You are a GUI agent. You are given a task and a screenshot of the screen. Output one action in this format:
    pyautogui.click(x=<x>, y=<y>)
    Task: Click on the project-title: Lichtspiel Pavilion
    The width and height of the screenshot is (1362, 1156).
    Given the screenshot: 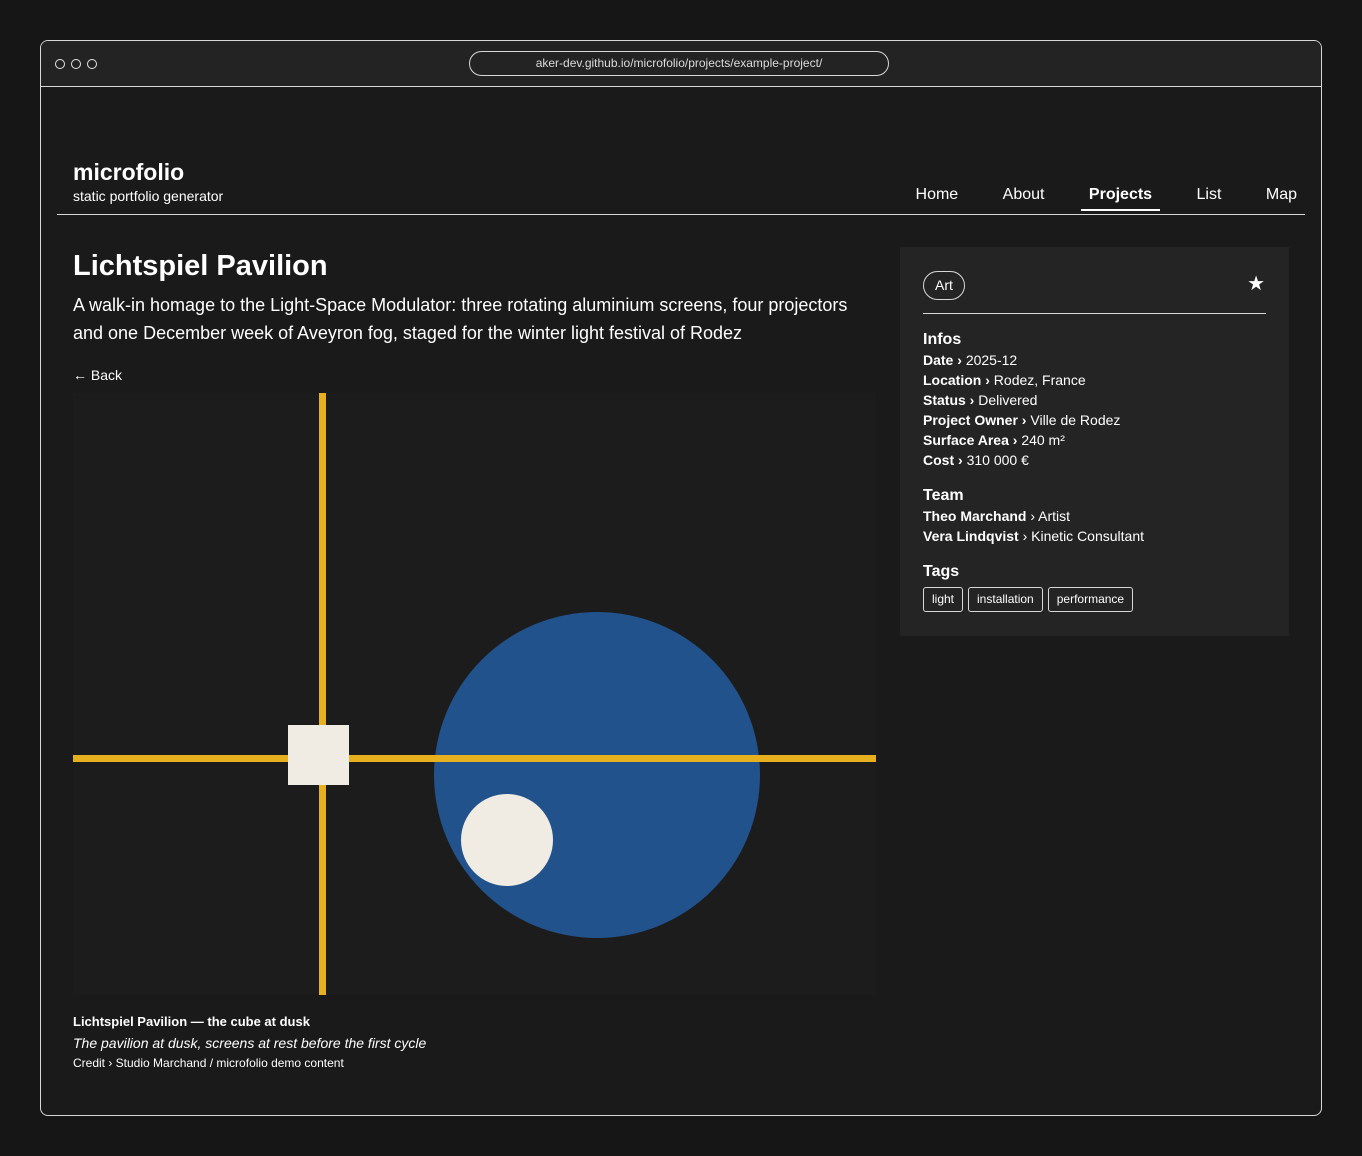 What is the action you would take?
    pyautogui.click(x=200, y=266)
    